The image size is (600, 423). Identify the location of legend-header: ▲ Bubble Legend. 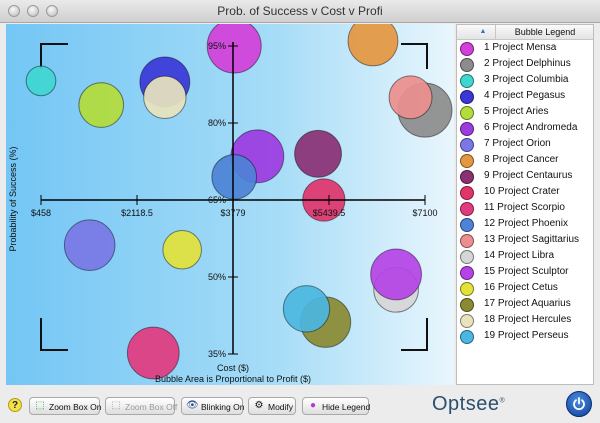
(525, 32).